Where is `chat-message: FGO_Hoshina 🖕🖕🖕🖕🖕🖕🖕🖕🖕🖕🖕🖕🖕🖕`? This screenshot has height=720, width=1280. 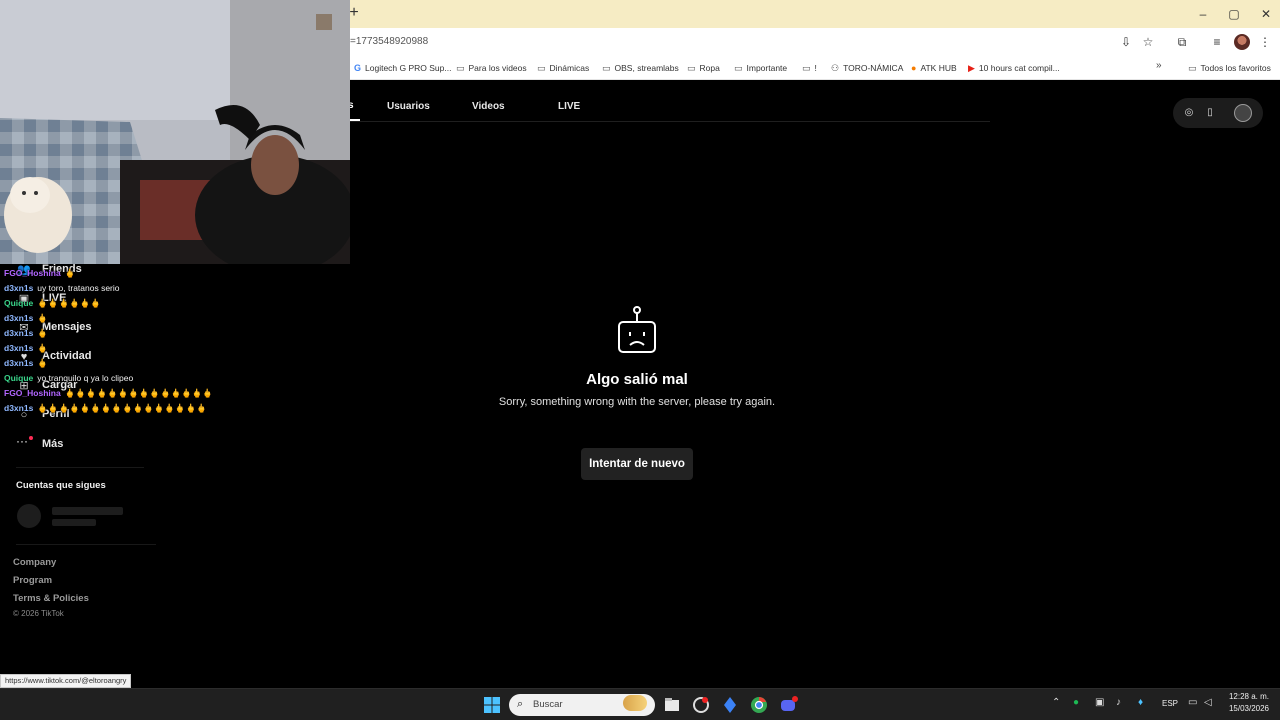 chat-message: FGO_Hoshina 🖕🖕🖕🖕🖕🖕🖕🖕🖕🖕🖕🖕🖕🖕 is located at coordinates (108, 393).